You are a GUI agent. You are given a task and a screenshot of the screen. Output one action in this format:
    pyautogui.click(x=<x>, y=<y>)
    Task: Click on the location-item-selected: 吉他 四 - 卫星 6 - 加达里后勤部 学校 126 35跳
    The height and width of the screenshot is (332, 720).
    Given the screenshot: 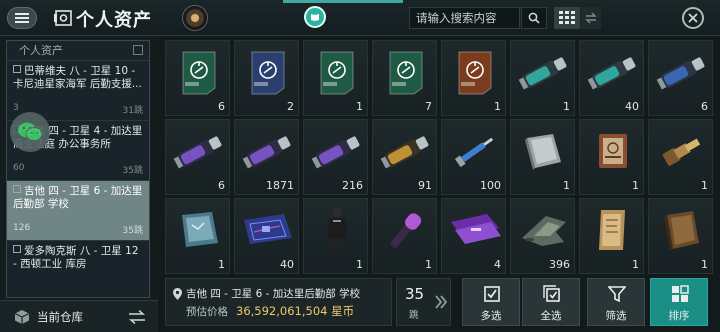 What is the action you would take?
    pyautogui.click(x=78, y=211)
    